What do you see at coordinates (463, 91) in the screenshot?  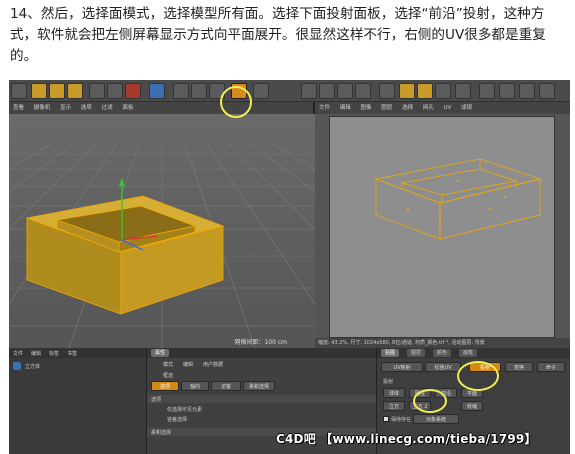 I see `layout-icon` at bounding box center [463, 91].